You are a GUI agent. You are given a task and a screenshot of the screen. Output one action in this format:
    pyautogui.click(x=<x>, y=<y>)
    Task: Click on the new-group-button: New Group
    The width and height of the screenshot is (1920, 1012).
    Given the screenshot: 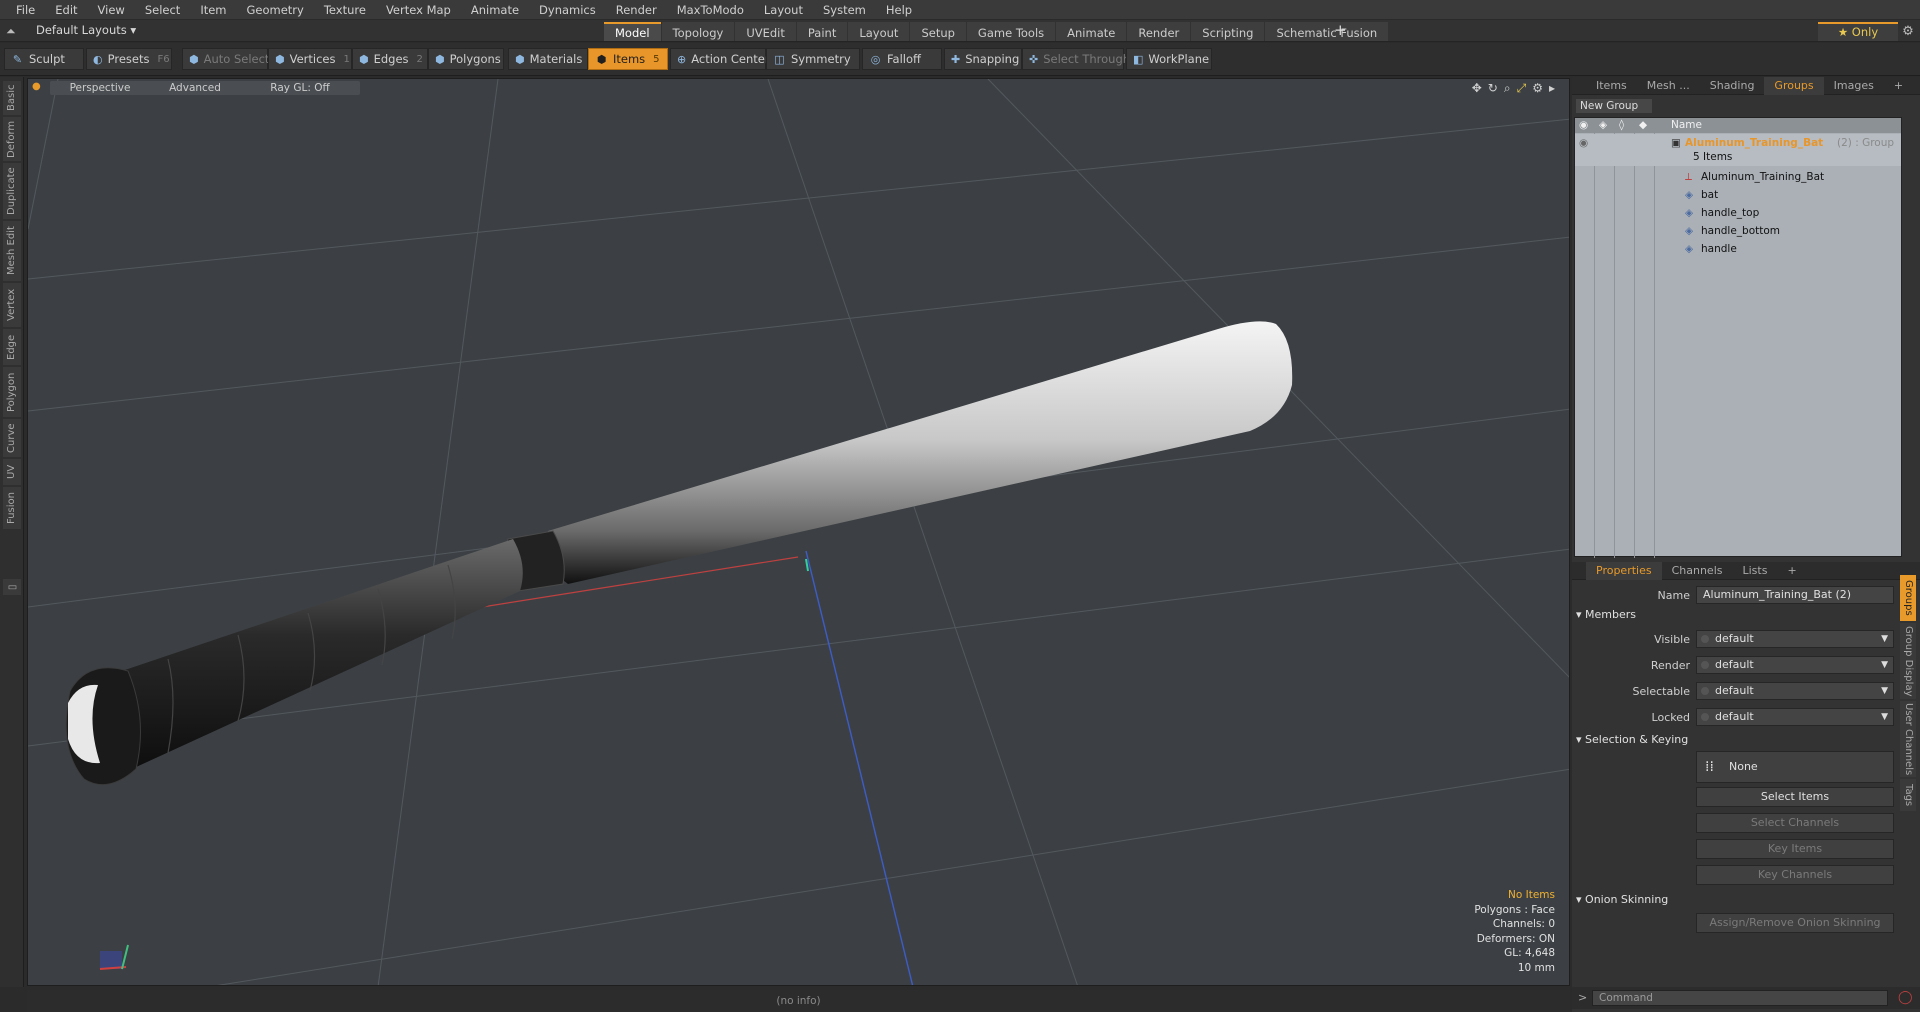 What is the action you would take?
    pyautogui.click(x=1614, y=106)
    